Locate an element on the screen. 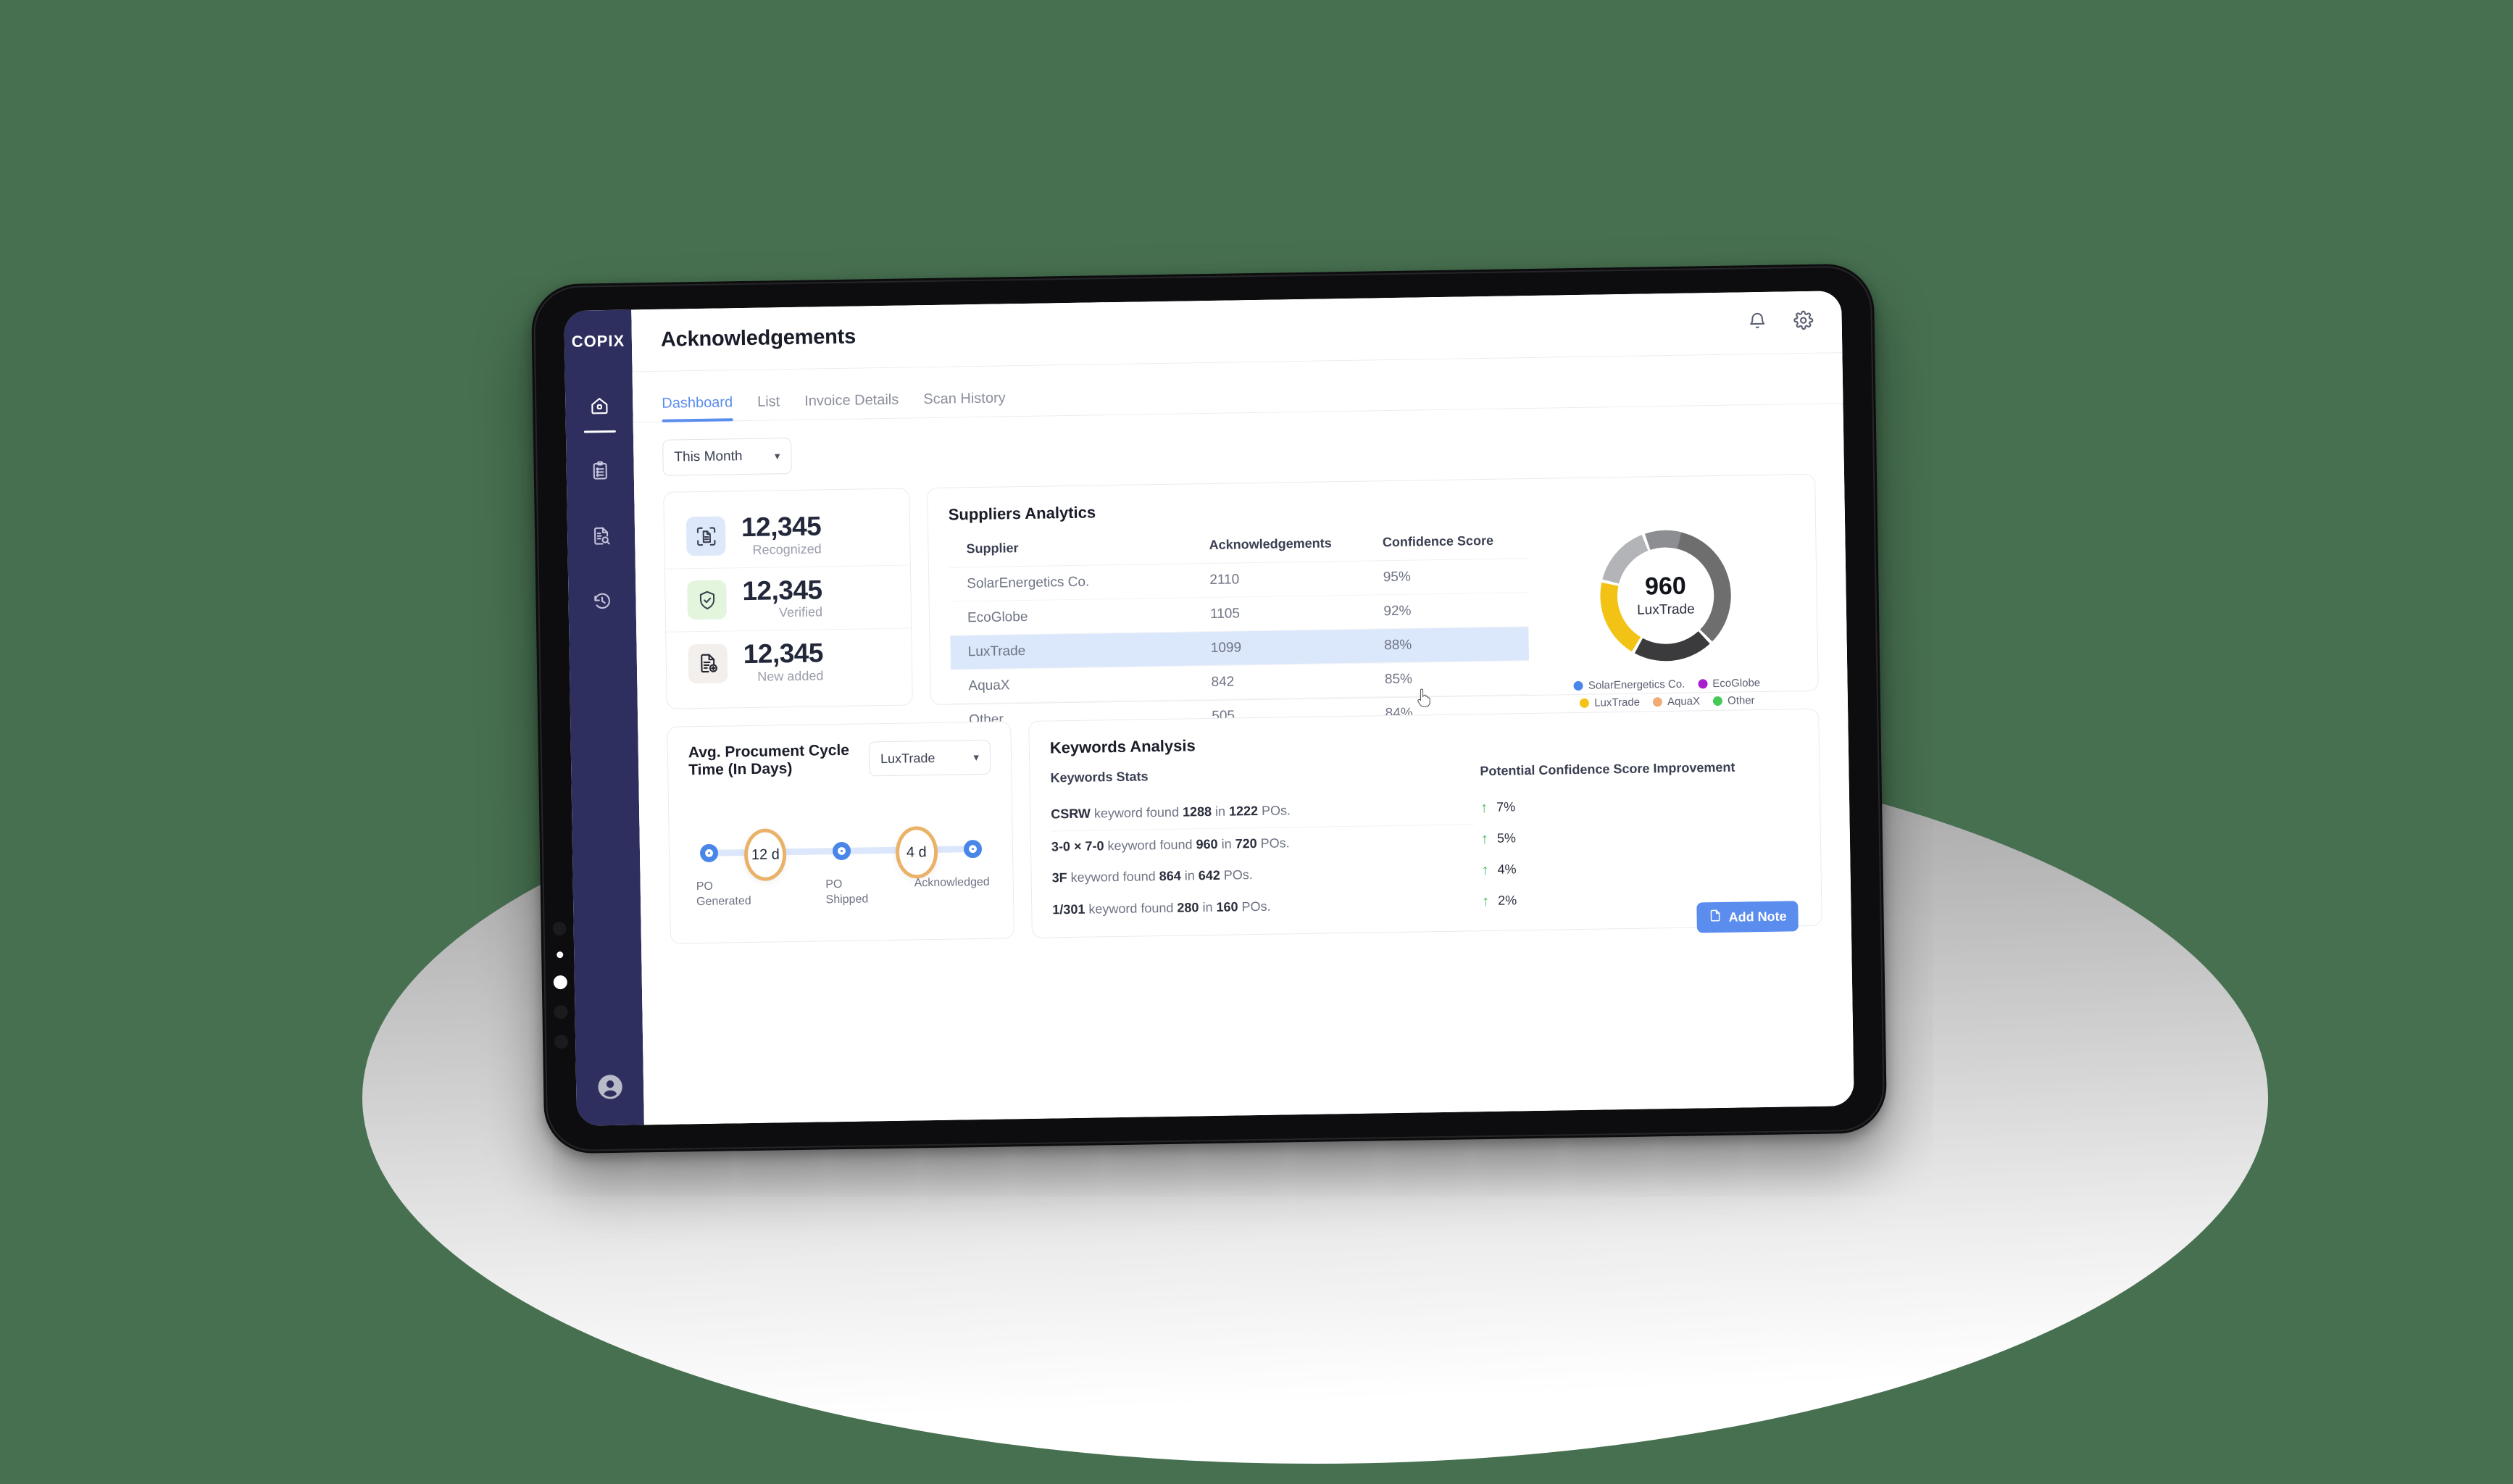  cell-supplier: LuxTrade is located at coordinates (1072, 651).